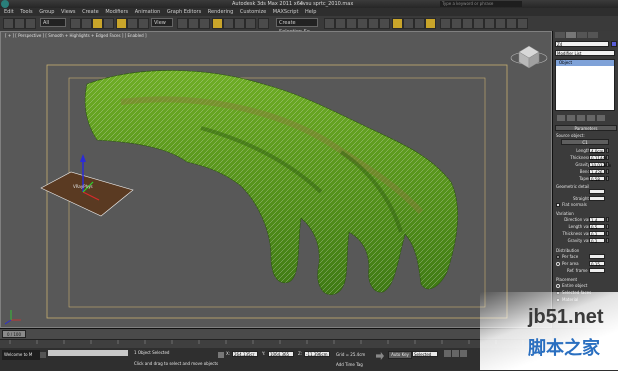  What do you see at coordinates (597, 264) in the screenshot?
I see `per-area-input: 0.15` at bounding box center [597, 264].